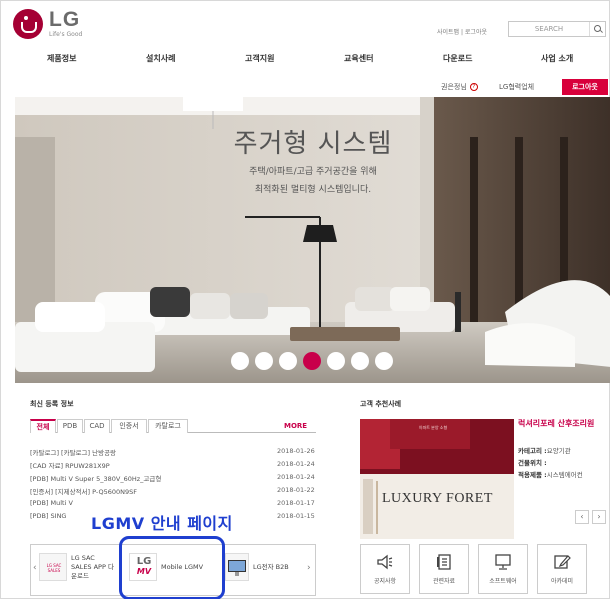 The width and height of the screenshot is (610, 599). I want to click on list-item-title: [인증서] [지제상적서] P-Q5600N9SF, so click(83, 492).